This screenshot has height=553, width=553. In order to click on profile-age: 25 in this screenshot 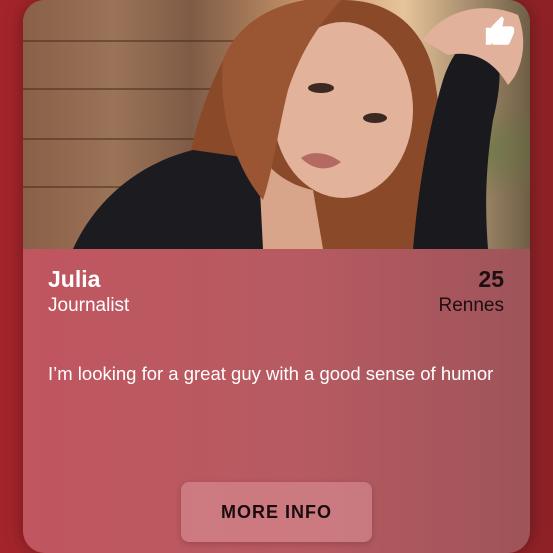, I will do `click(491, 279)`.